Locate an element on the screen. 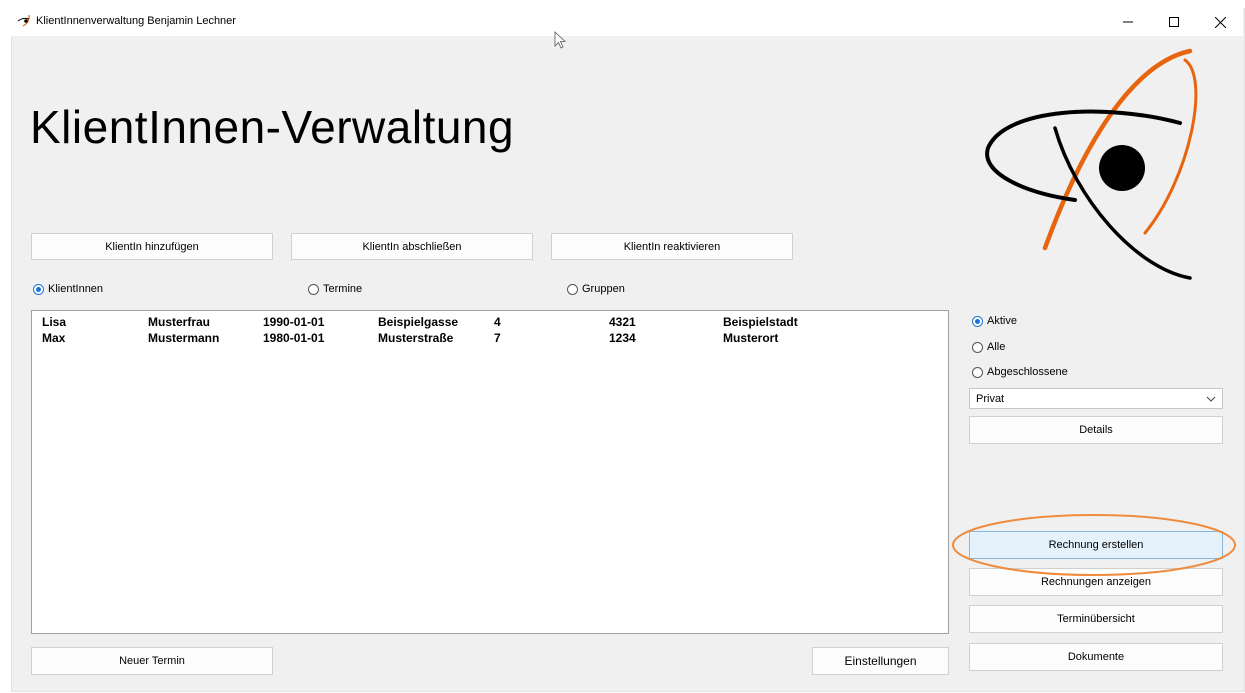 This screenshot has width=1245, height=693. minimize-button is located at coordinates (1128, 22).